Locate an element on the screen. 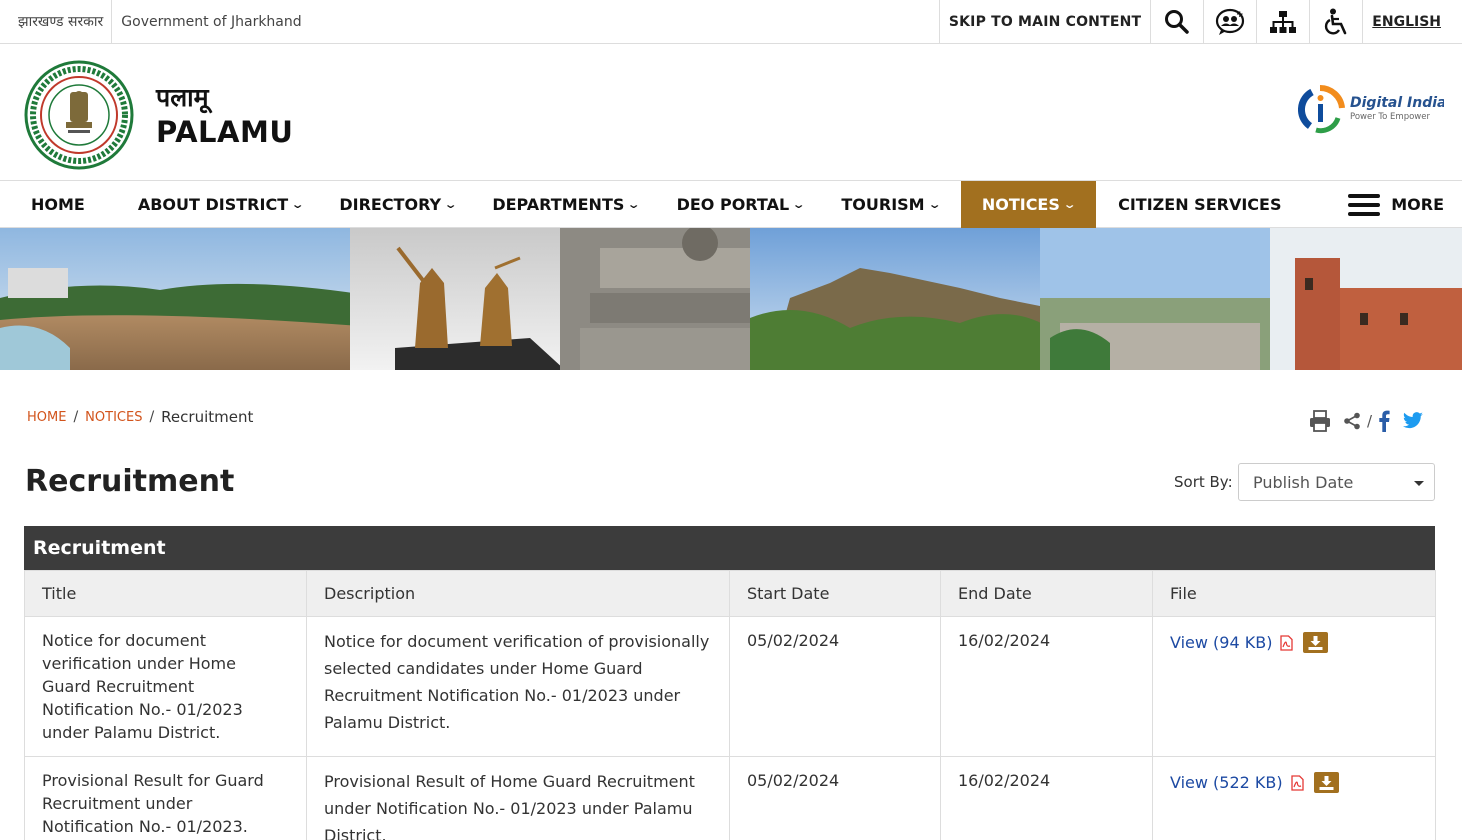 The image size is (1462, 840). nav-item-citizen-services: CITIZEN SERVICES is located at coordinates (1193, 204).